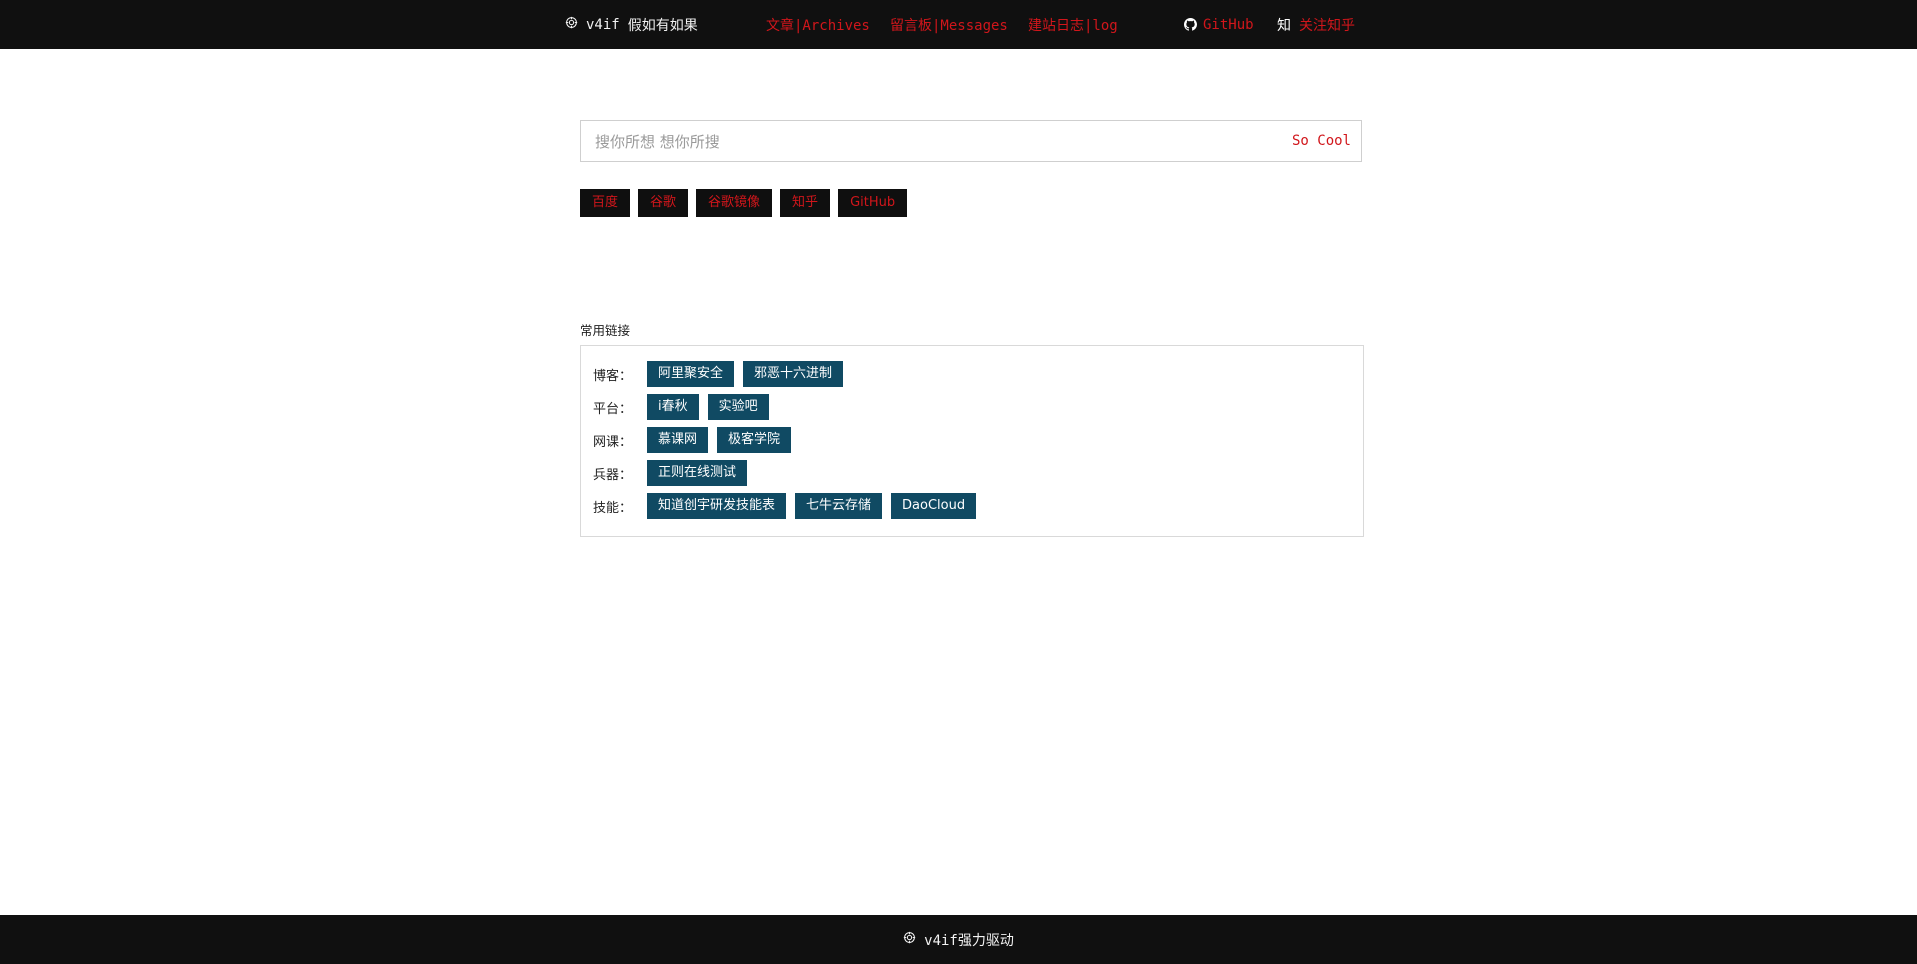  Describe the element at coordinates (603, 24) in the screenshot. I see `brand-name: v4if` at that location.